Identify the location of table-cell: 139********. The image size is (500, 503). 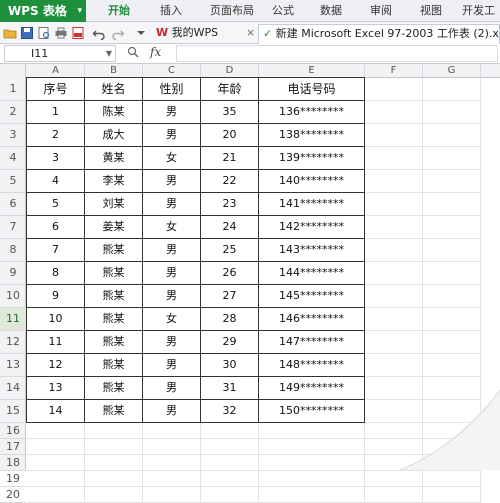
(312, 158).